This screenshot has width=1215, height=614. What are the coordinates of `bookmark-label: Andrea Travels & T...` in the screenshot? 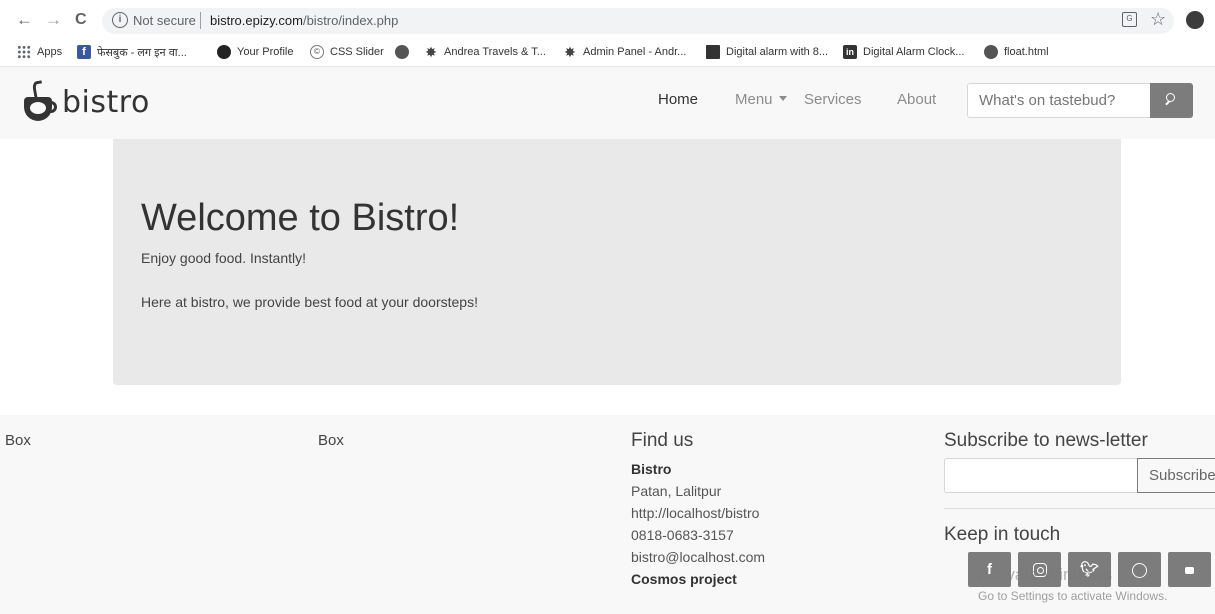 It's located at (495, 52).